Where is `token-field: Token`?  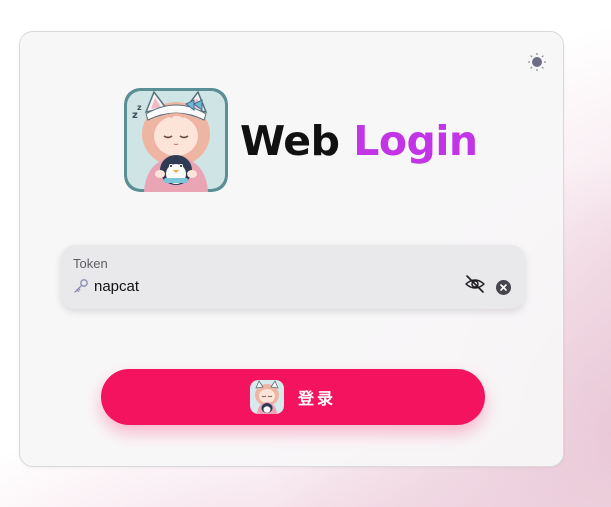 token-field: Token is located at coordinates (293, 277).